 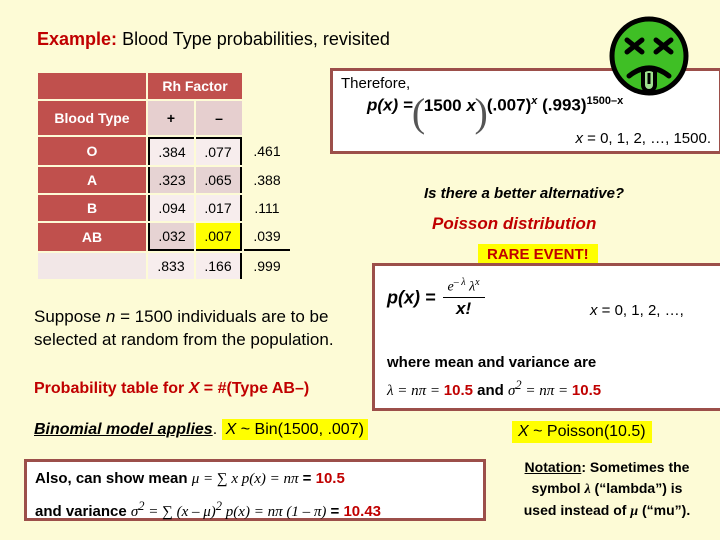 What do you see at coordinates (171, 208) in the screenshot?
I see `table-cell-b-plus: .094` at bounding box center [171, 208].